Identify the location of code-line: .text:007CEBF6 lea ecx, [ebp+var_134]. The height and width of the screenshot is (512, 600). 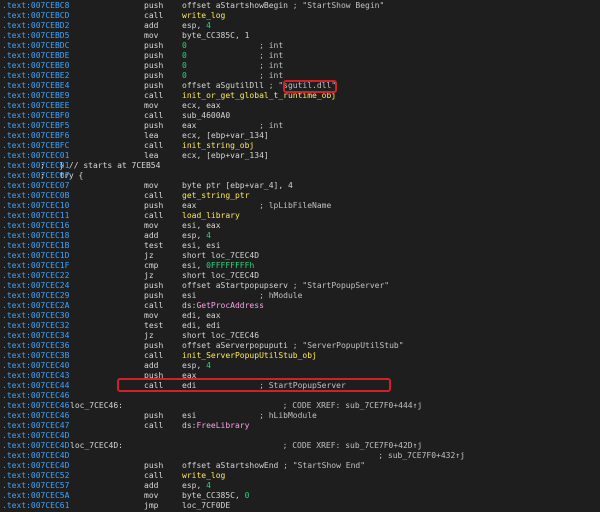
(300, 136).